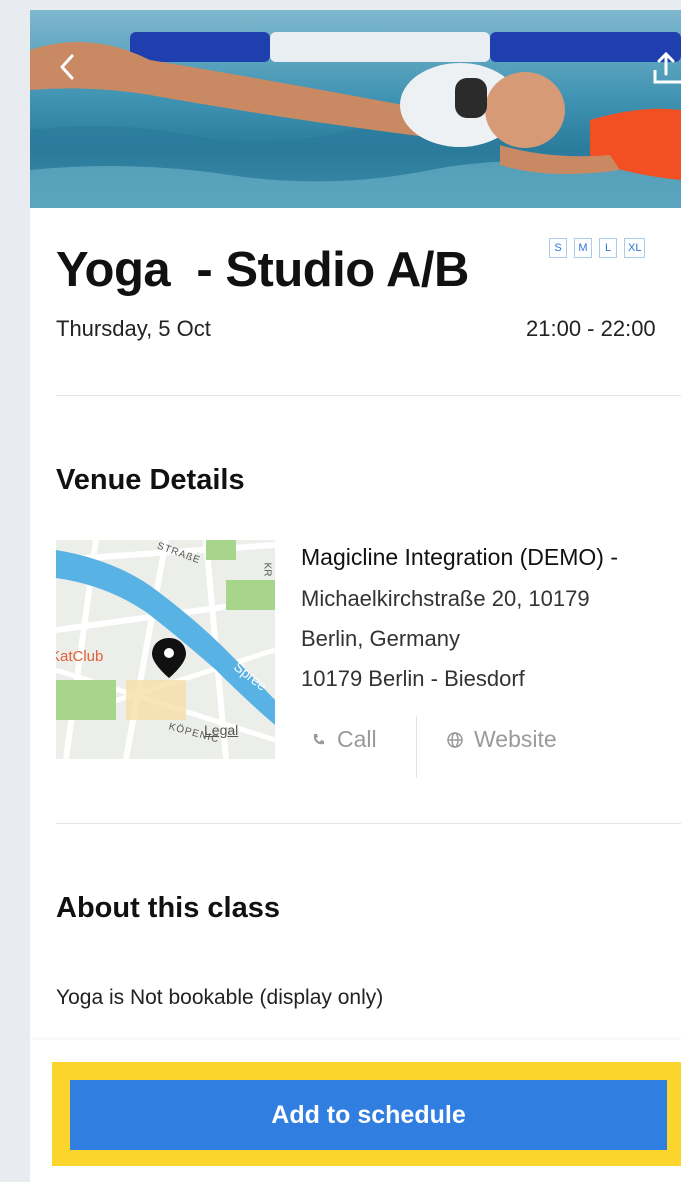  What do you see at coordinates (221, 730) in the screenshot?
I see `map-legal-link: Legal` at bounding box center [221, 730].